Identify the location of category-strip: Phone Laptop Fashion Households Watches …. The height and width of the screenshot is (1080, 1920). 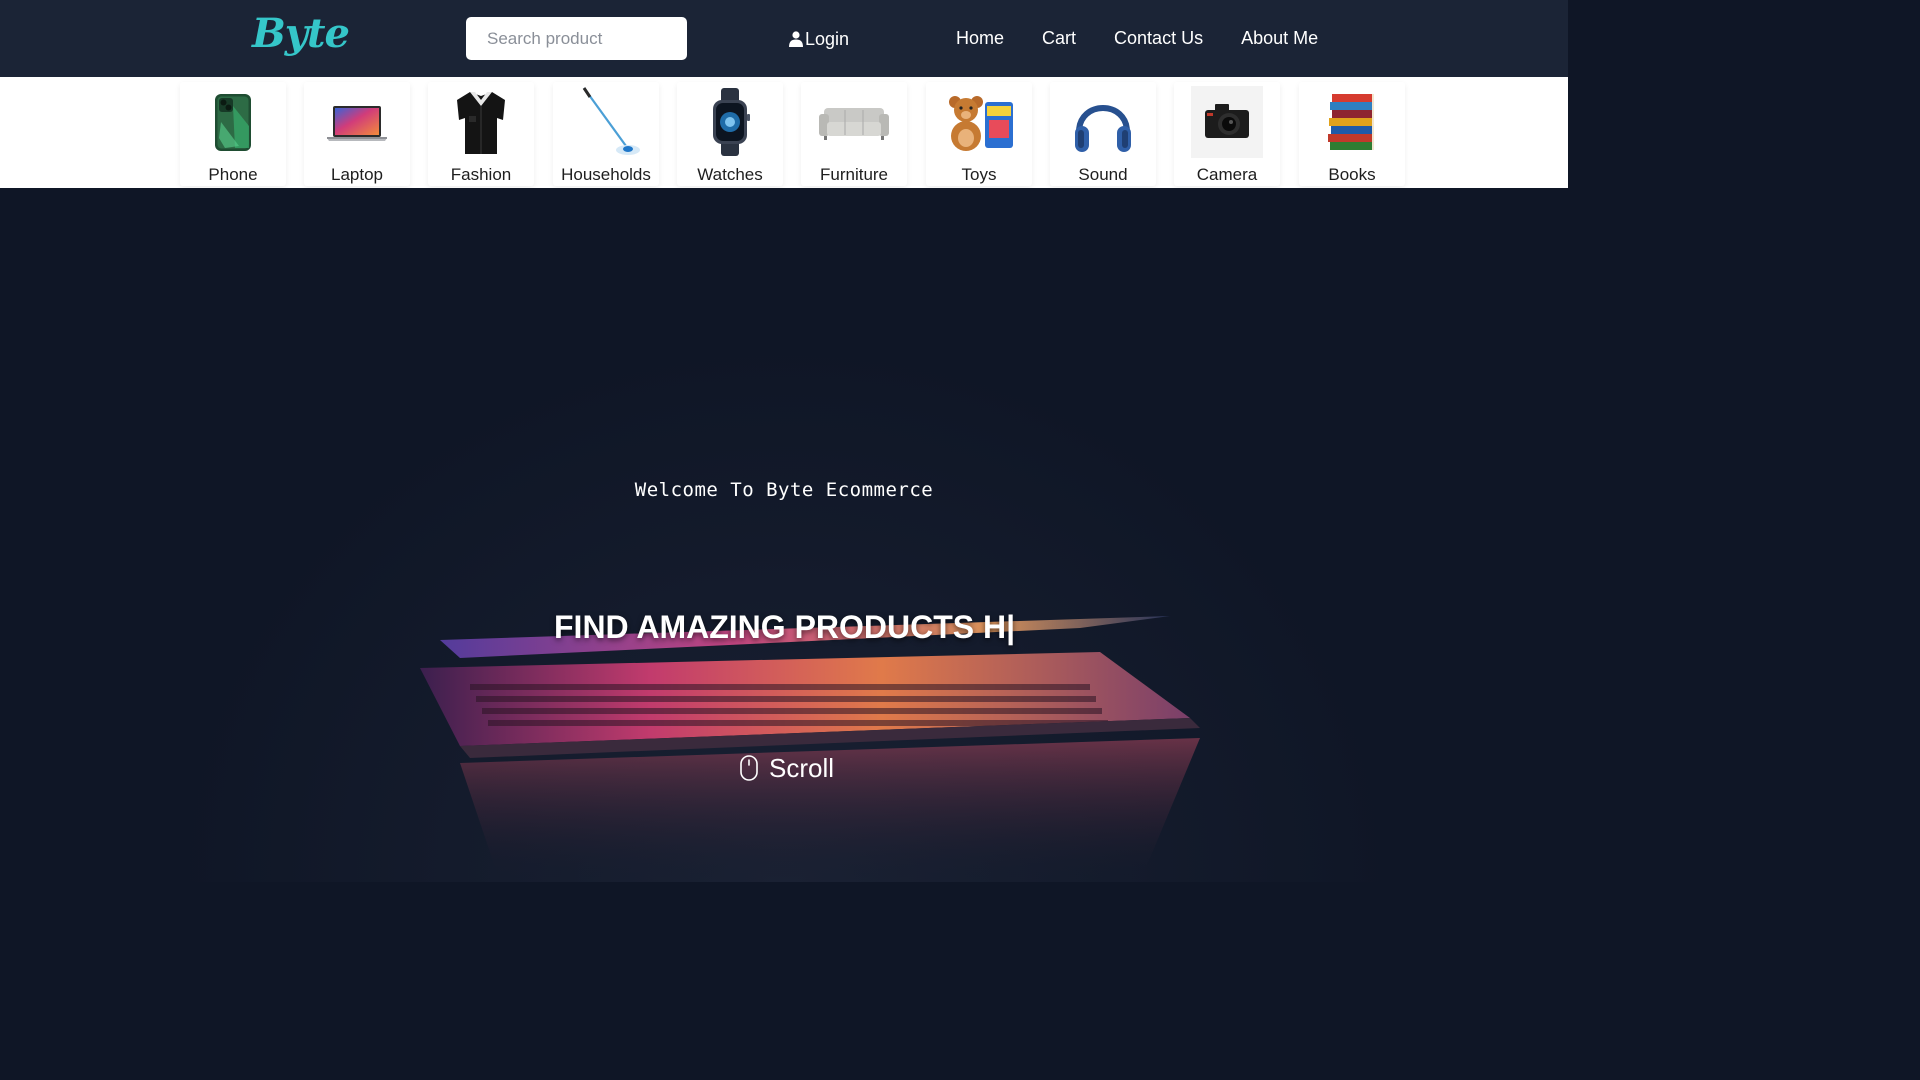
(784, 132).